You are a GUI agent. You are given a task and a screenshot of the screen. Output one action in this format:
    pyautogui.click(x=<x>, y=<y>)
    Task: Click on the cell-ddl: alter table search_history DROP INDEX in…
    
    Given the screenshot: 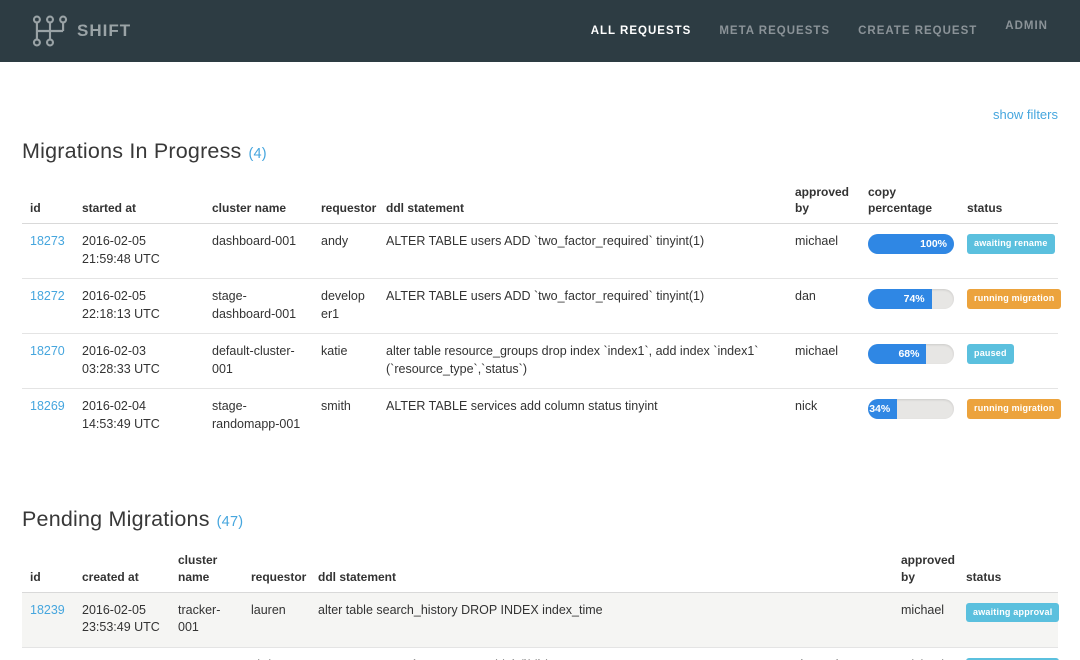 What is the action you would take?
    pyautogui.click(x=460, y=609)
    